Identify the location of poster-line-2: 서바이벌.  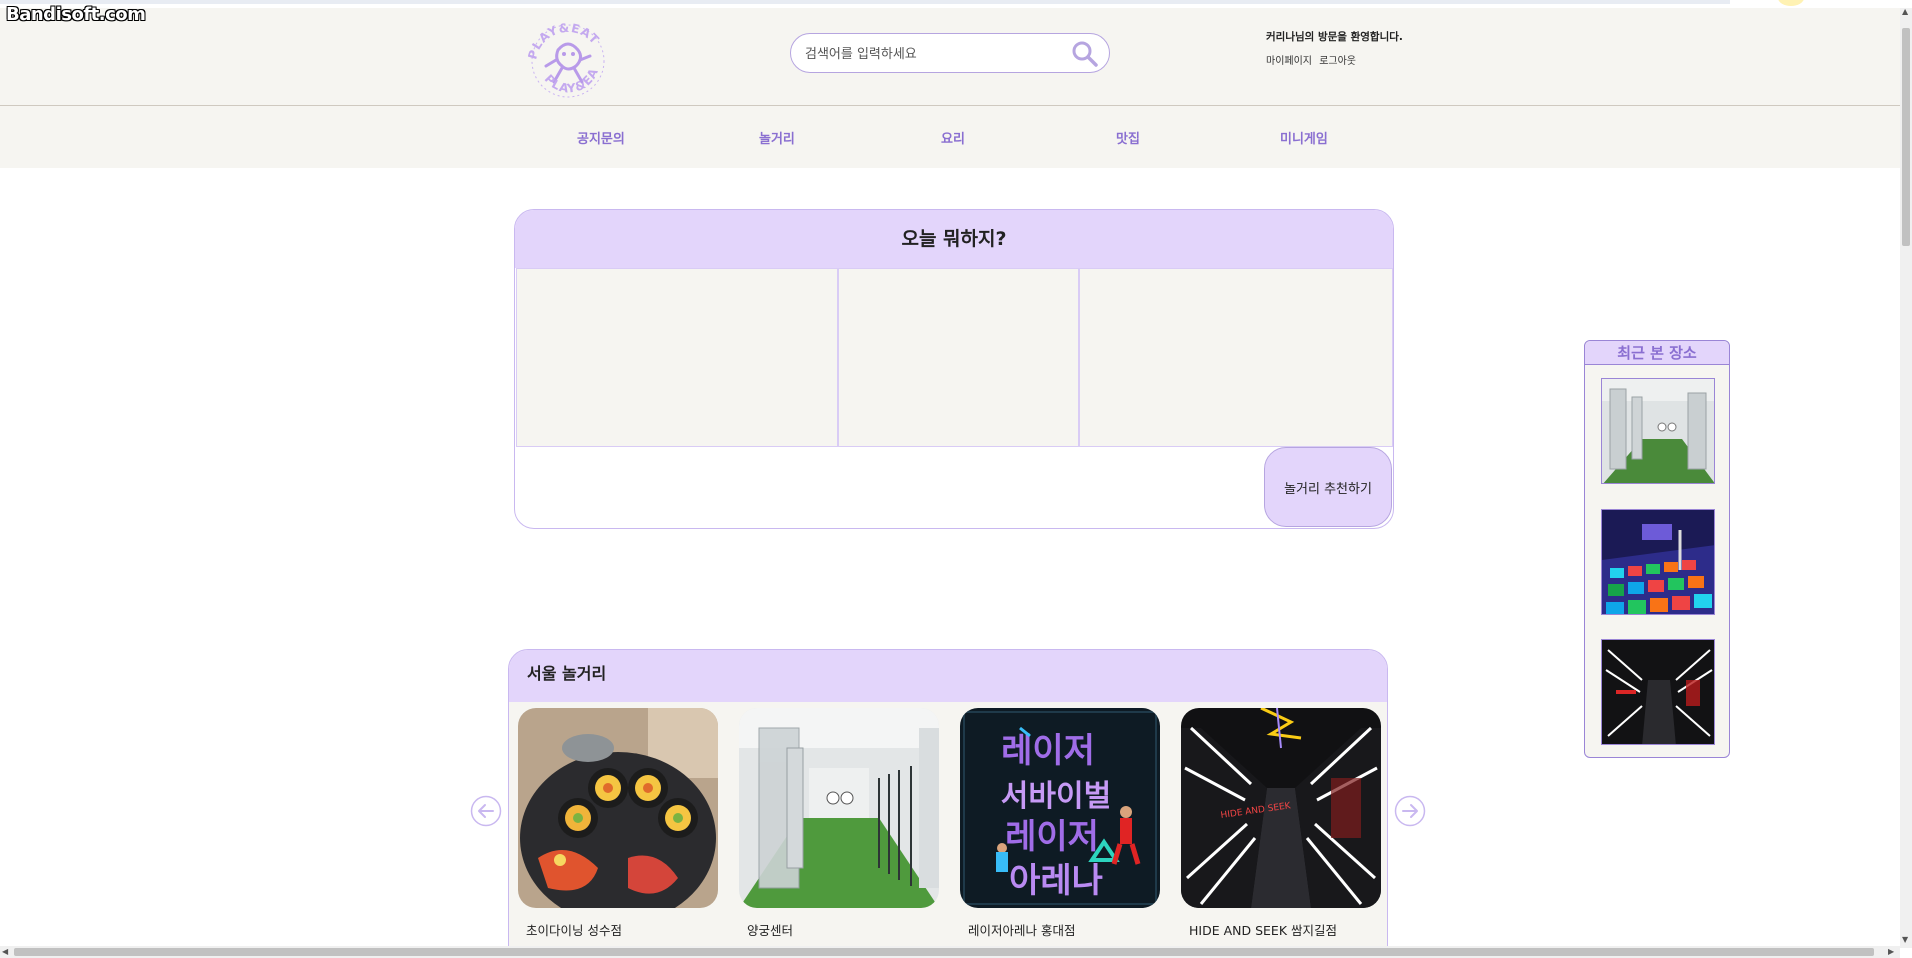
(1056, 796).